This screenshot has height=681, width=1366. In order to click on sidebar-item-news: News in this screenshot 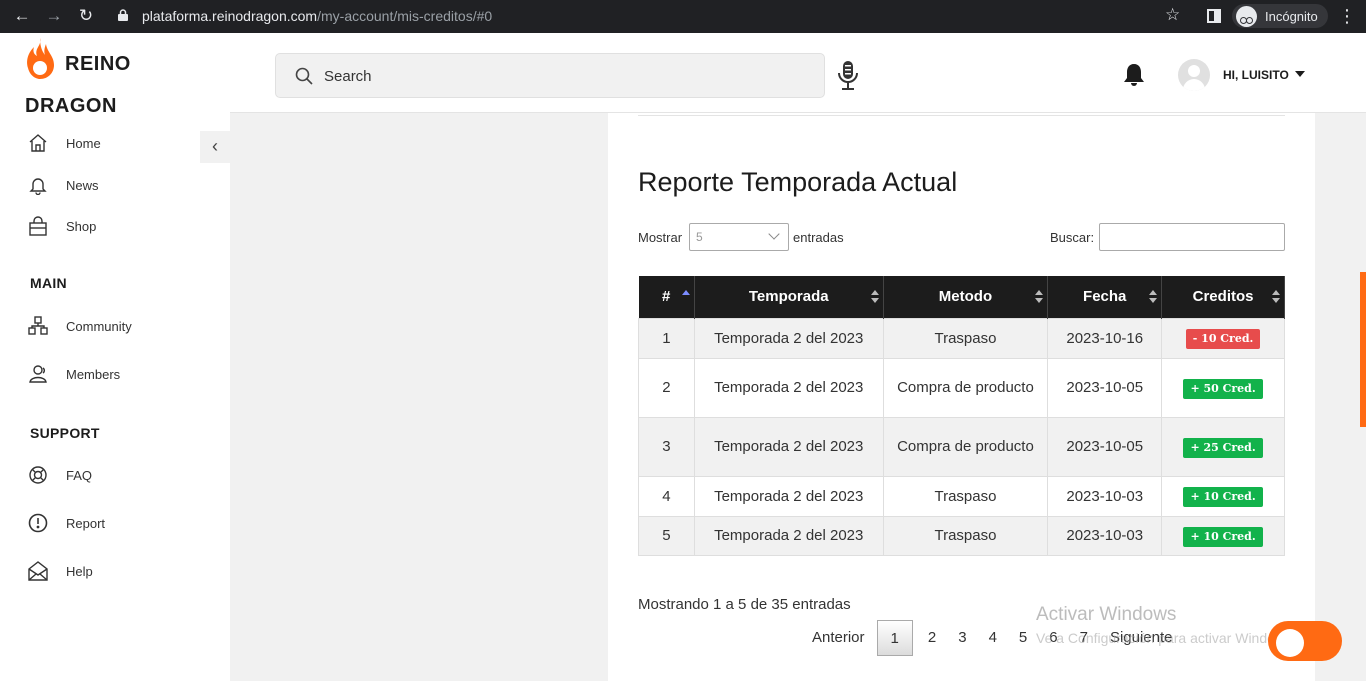, I will do `click(63, 185)`.